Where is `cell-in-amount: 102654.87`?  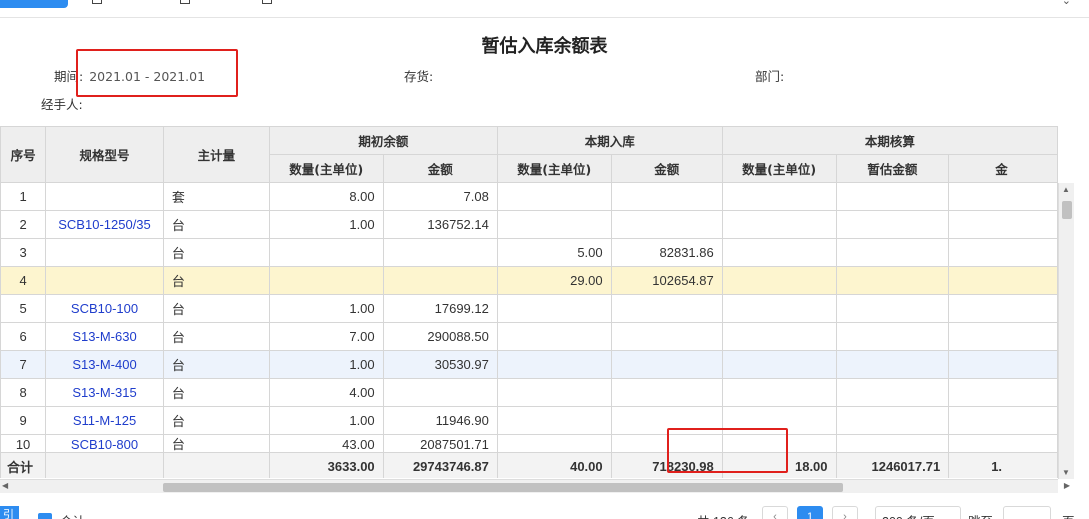
cell-in-amount: 102654.87 is located at coordinates (666, 280).